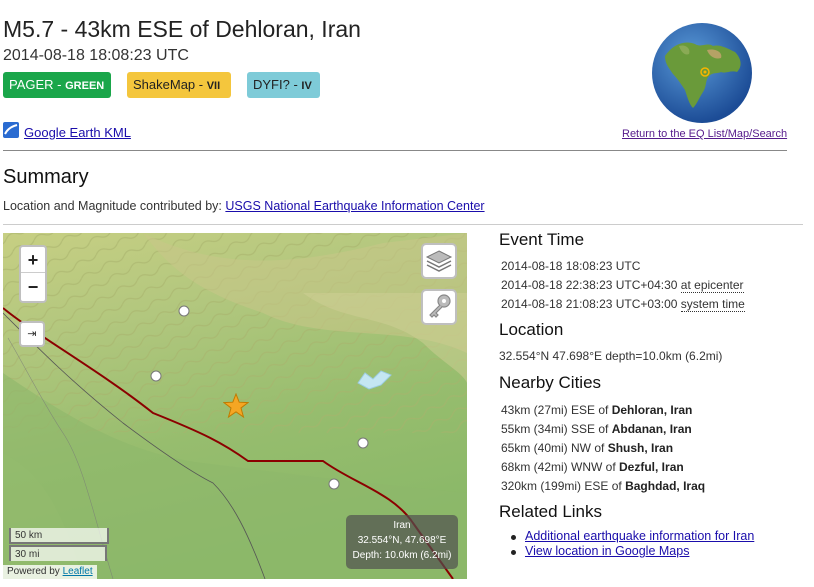 The height and width of the screenshot is (587, 814). Describe the element at coordinates (33, 260) in the screenshot. I see `zoom-in-button: +` at that location.